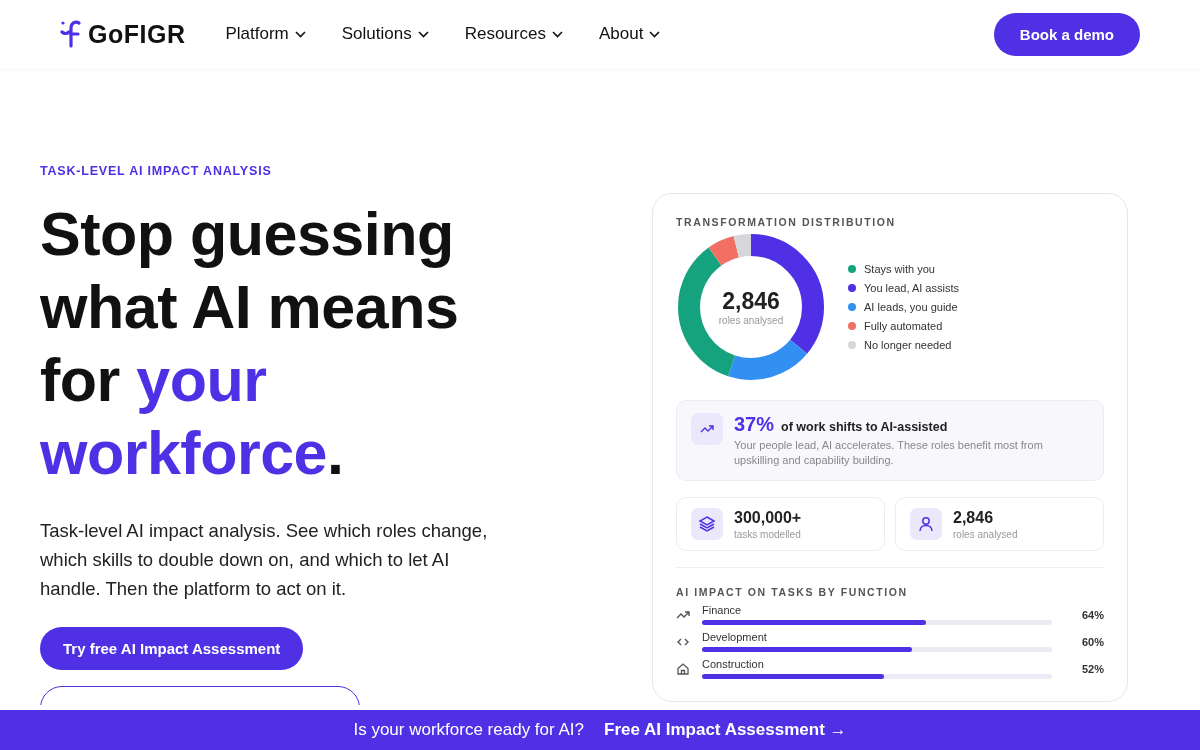 The image size is (1200, 750). I want to click on insight-headline: of work shifts to AI-assisted, so click(864, 427).